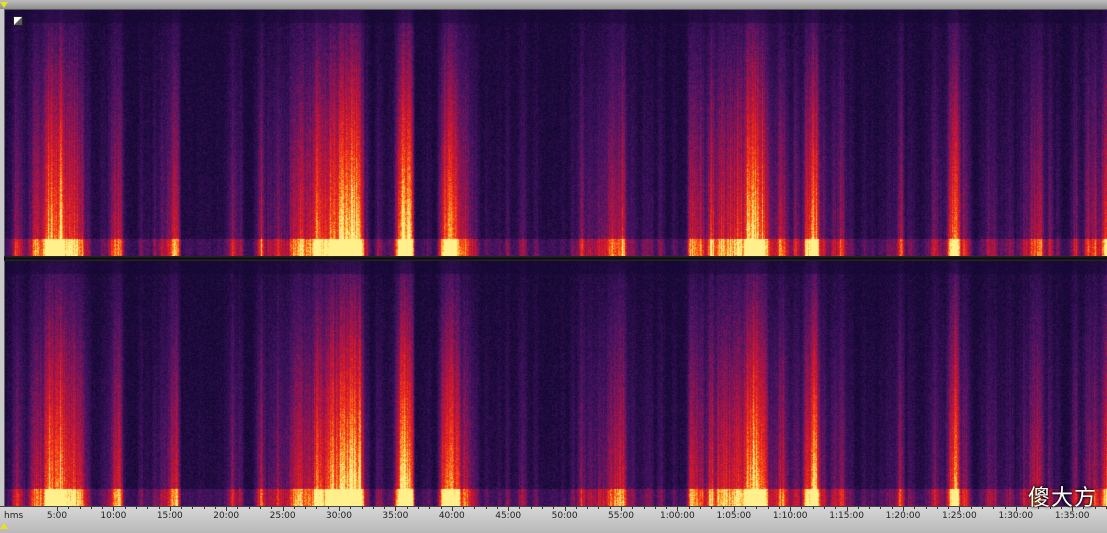  Describe the element at coordinates (339, 516) in the screenshot. I see `ruler-tick-label: 30:00` at that location.